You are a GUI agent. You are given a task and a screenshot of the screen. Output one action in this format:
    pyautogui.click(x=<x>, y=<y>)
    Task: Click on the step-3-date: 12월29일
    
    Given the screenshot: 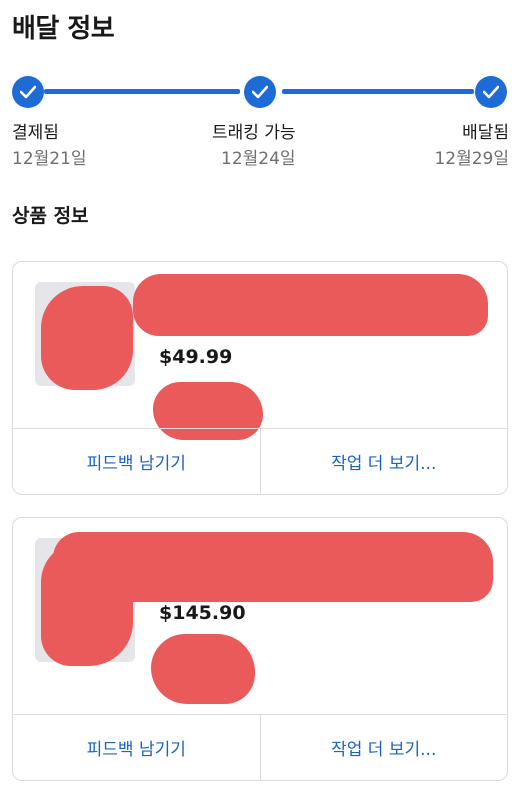 What is the action you would take?
    pyautogui.click(x=471, y=159)
    